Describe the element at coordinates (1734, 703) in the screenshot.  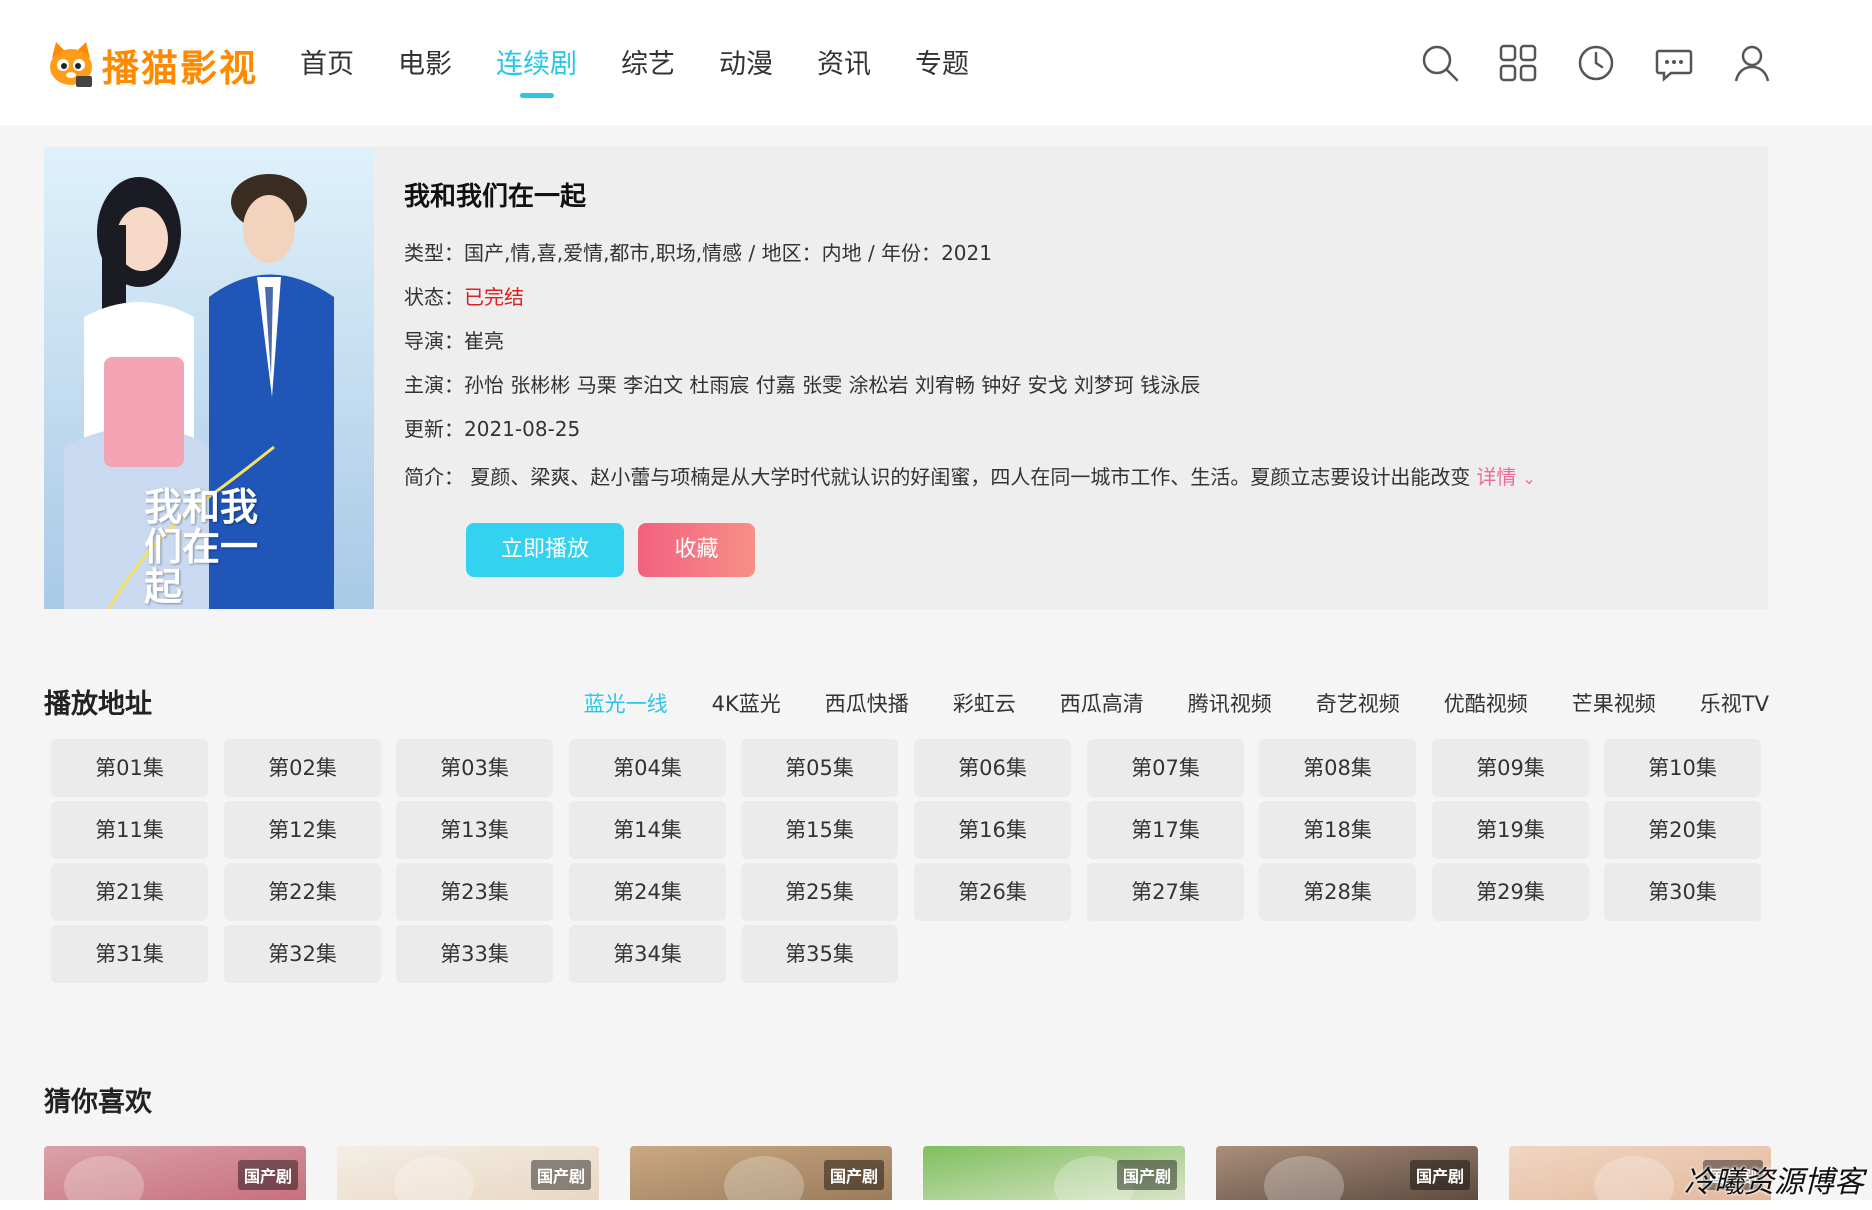
I see `source-tab-letv: 乐视TV` at that location.